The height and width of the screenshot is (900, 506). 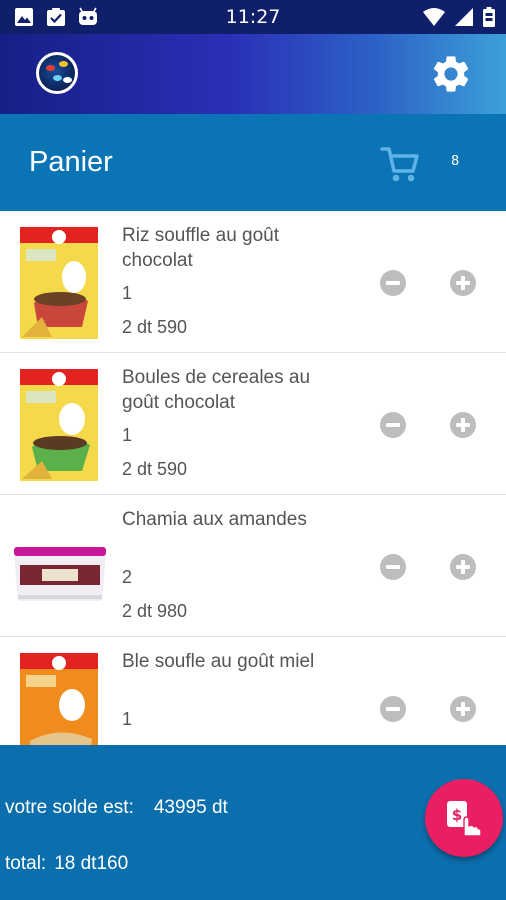 I want to click on product-name: Chamia aux amandes, so click(x=214, y=519).